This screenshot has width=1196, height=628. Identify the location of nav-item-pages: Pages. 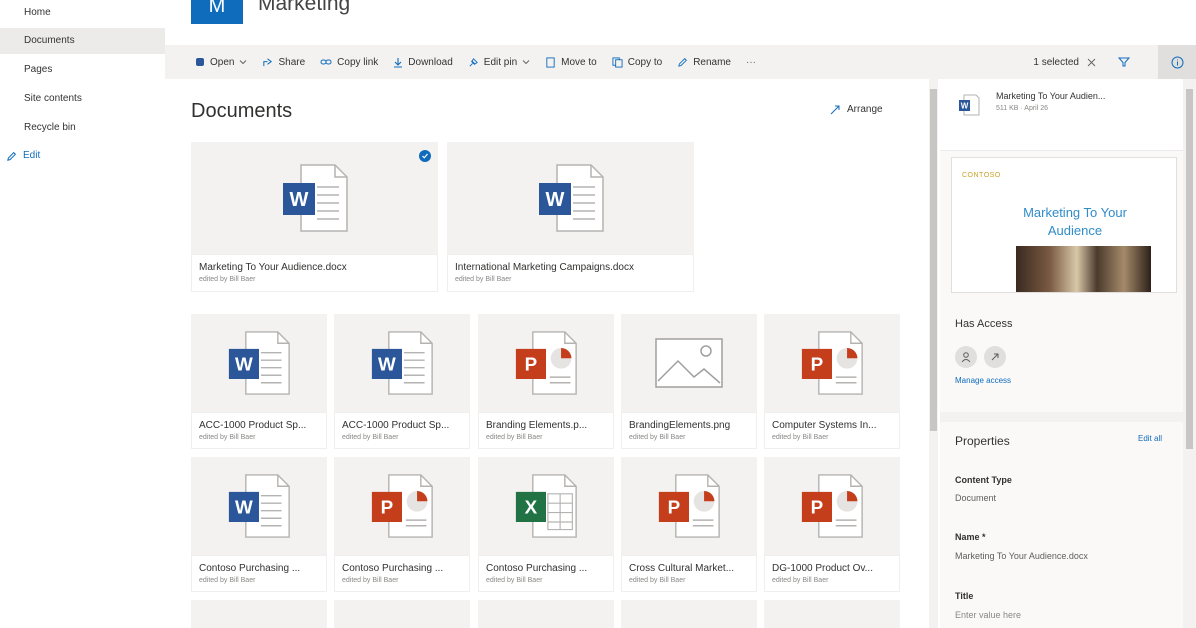
(82, 70).